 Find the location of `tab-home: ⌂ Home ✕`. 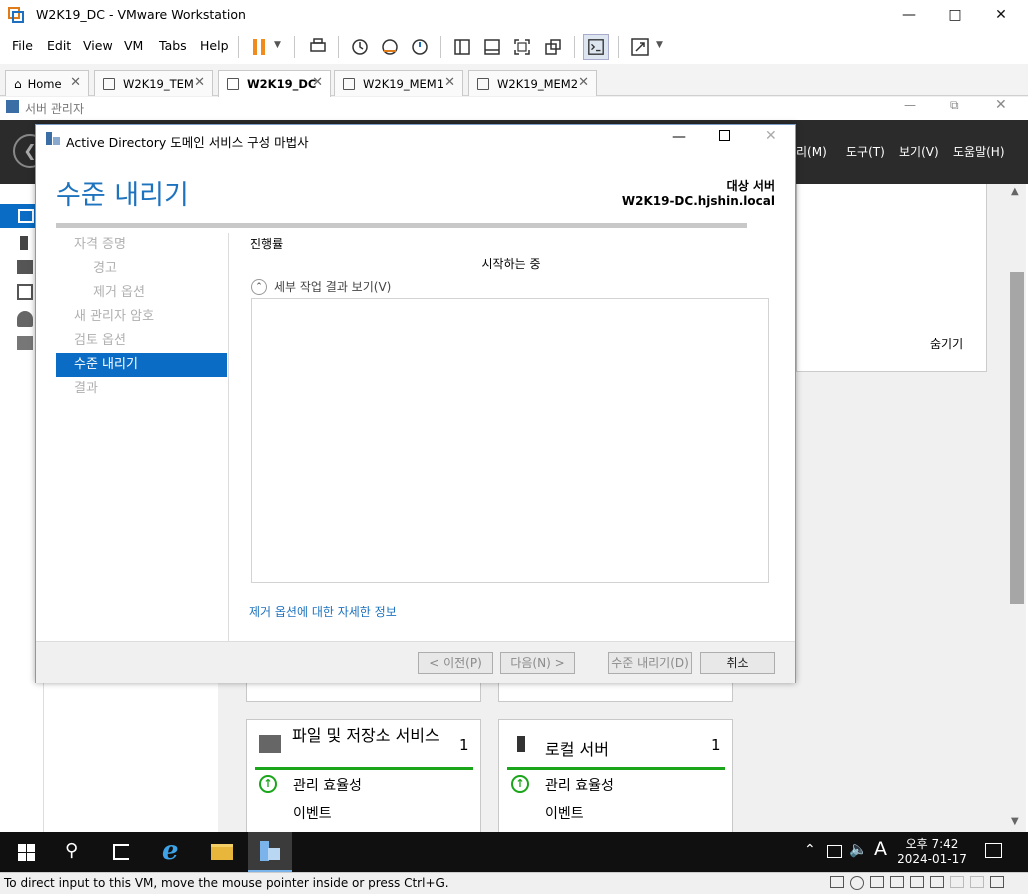

tab-home: ⌂ Home ✕ is located at coordinates (47, 83).